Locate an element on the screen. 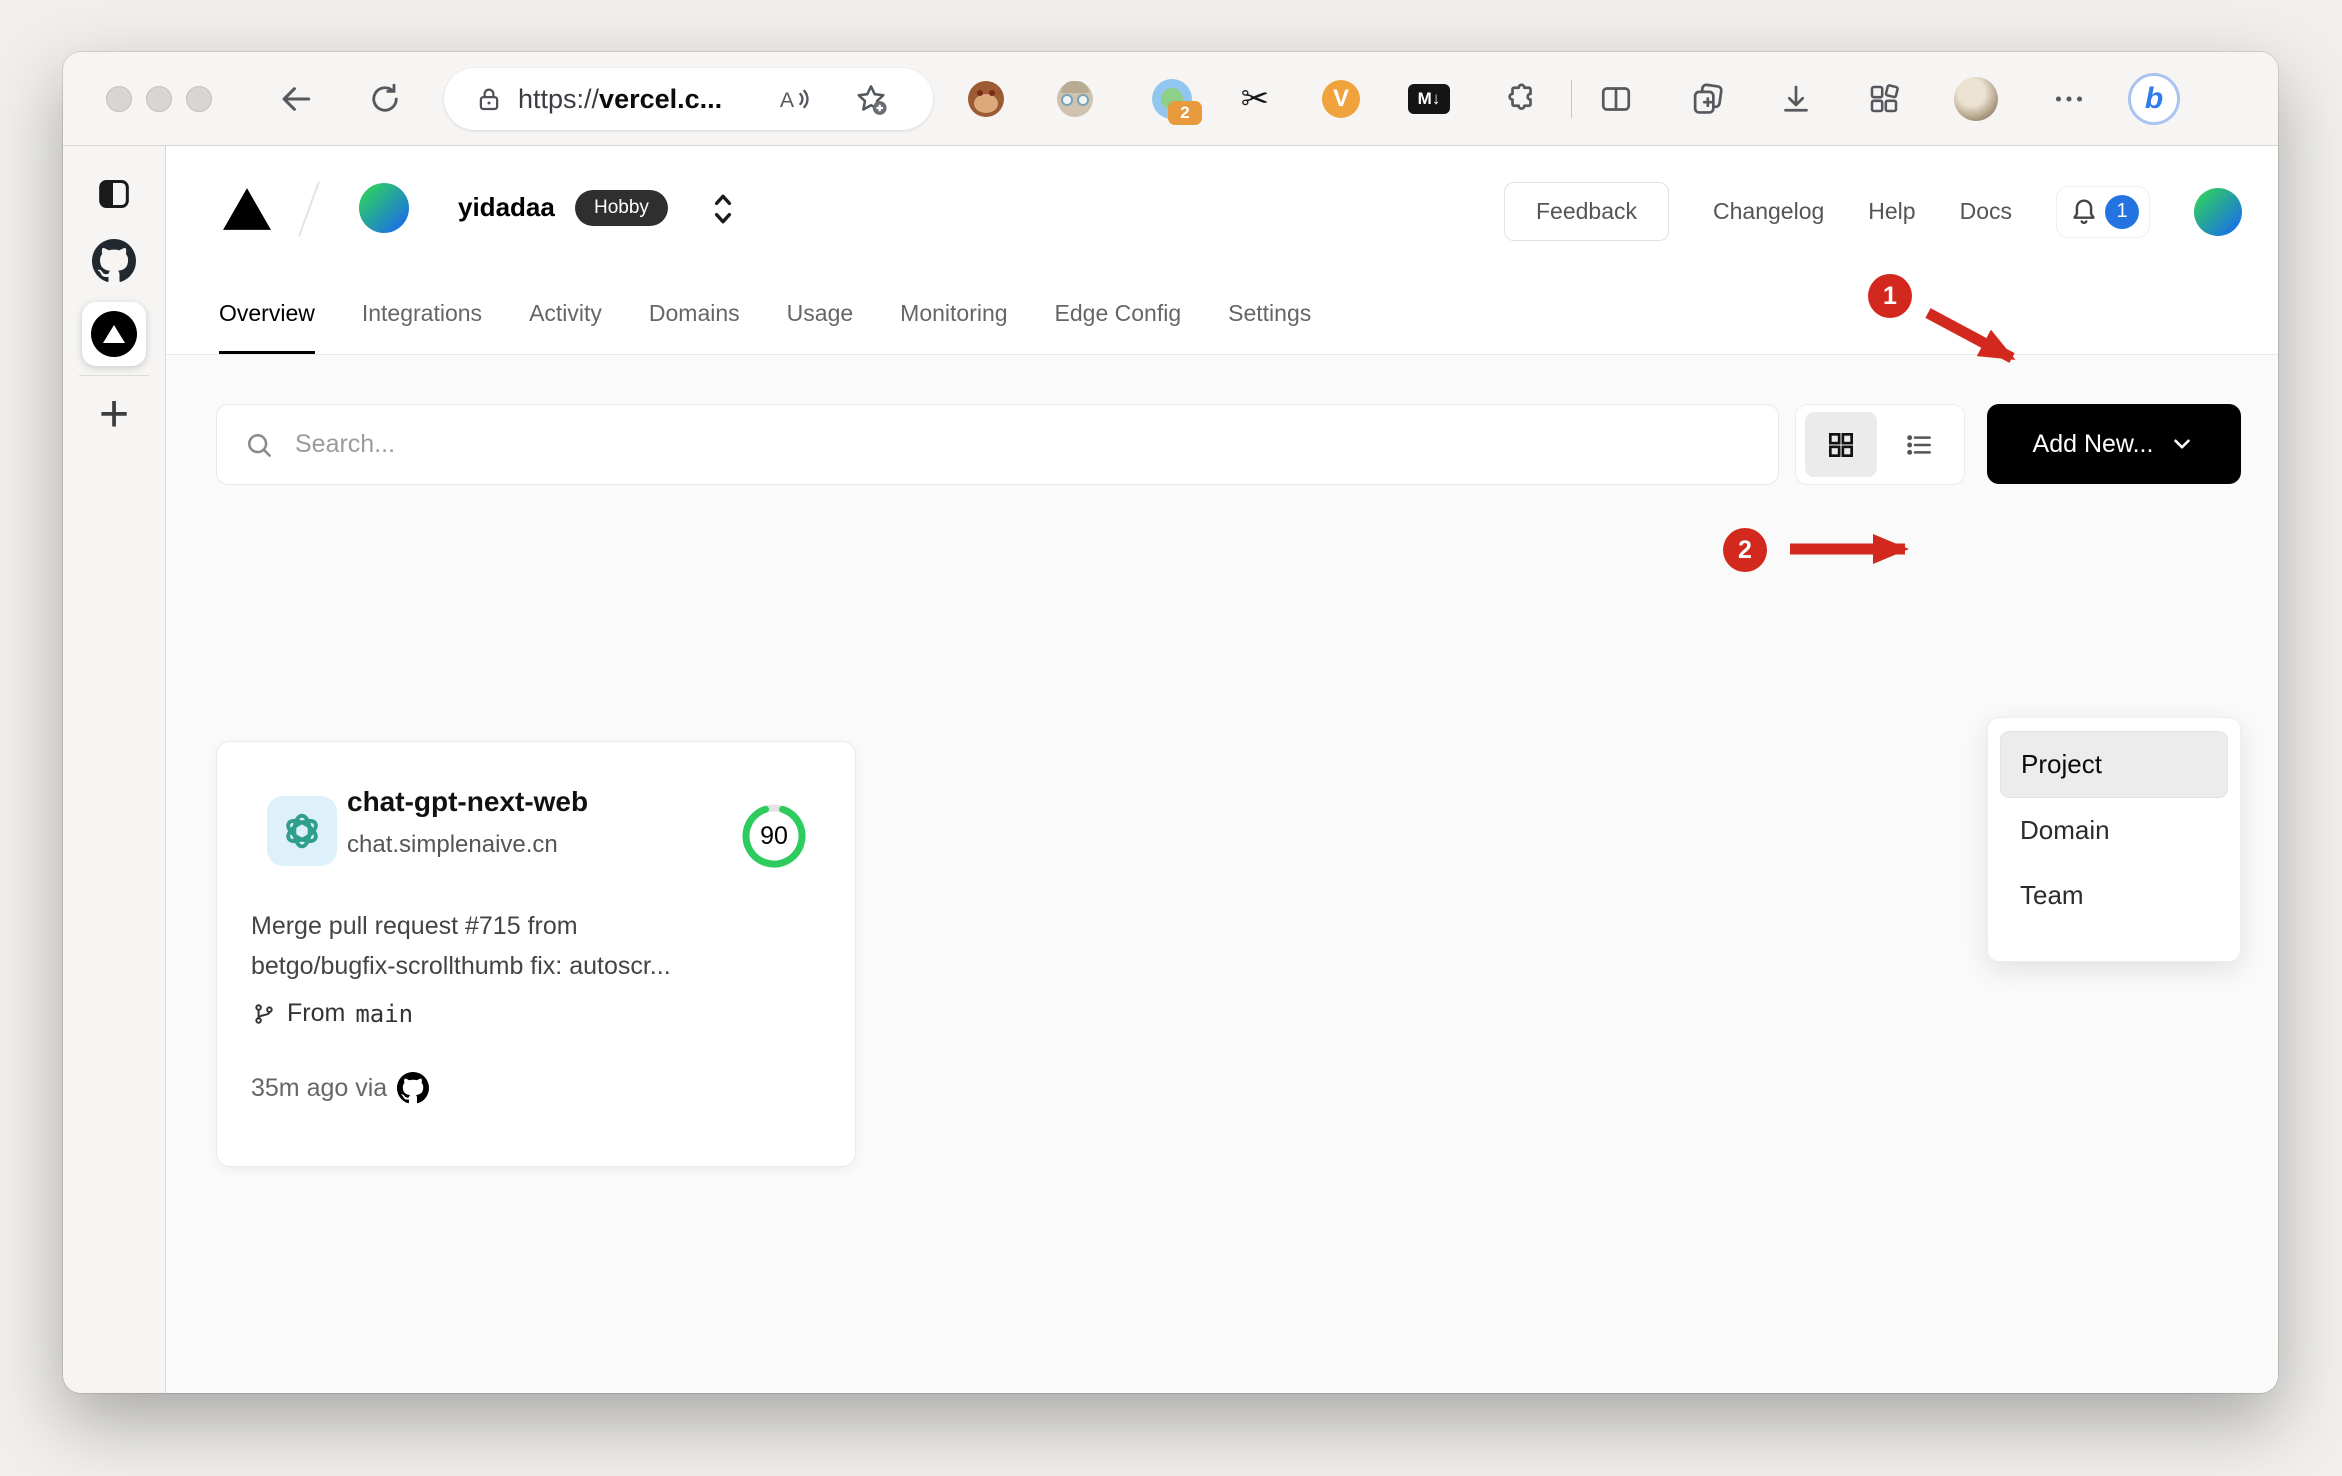 This screenshot has height=1476, width=2342. add-new-dropdown: Project Domain Team is located at coordinates (2114, 839).